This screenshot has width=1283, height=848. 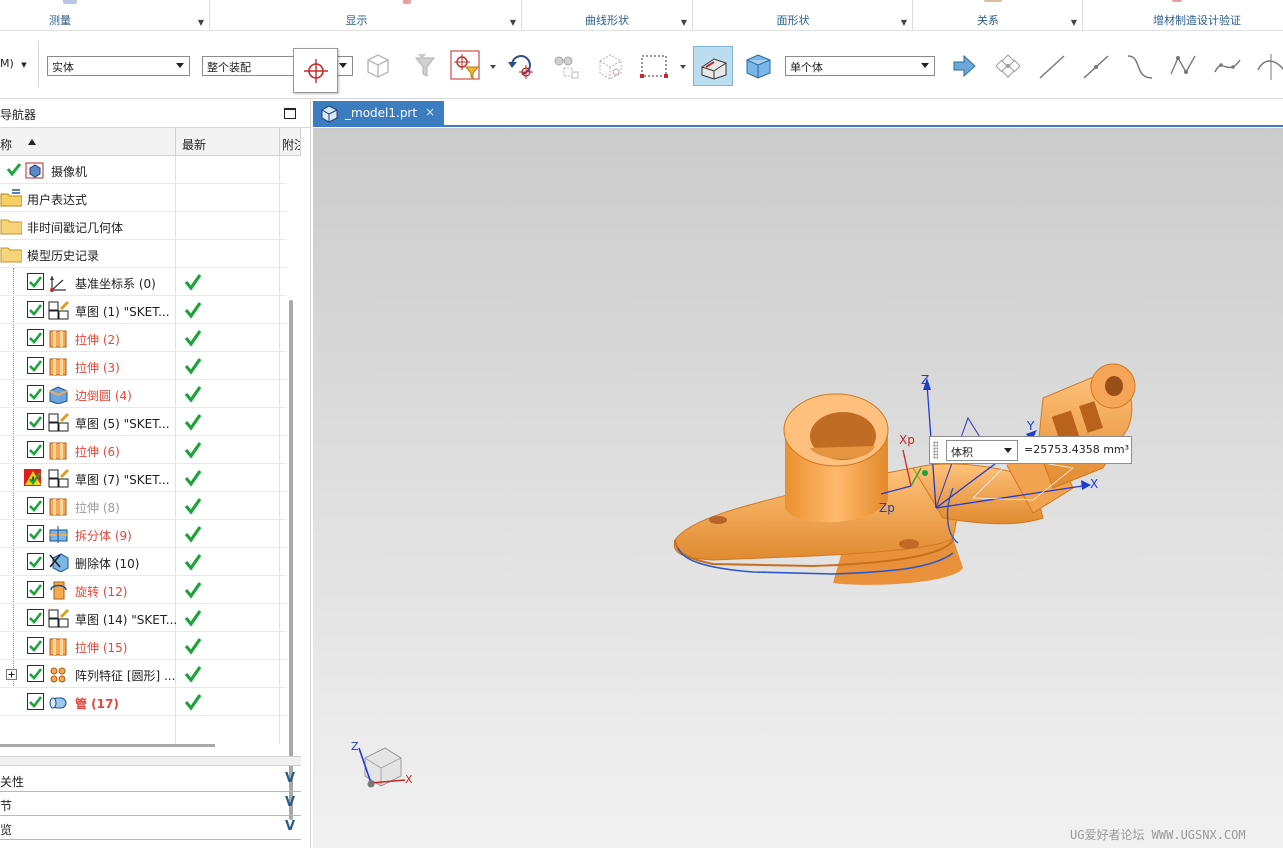 What do you see at coordinates (607, 15) in the screenshot?
I see `ribbon-group-curve-shape: 曲线形状 ▼` at bounding box center [607, 15].